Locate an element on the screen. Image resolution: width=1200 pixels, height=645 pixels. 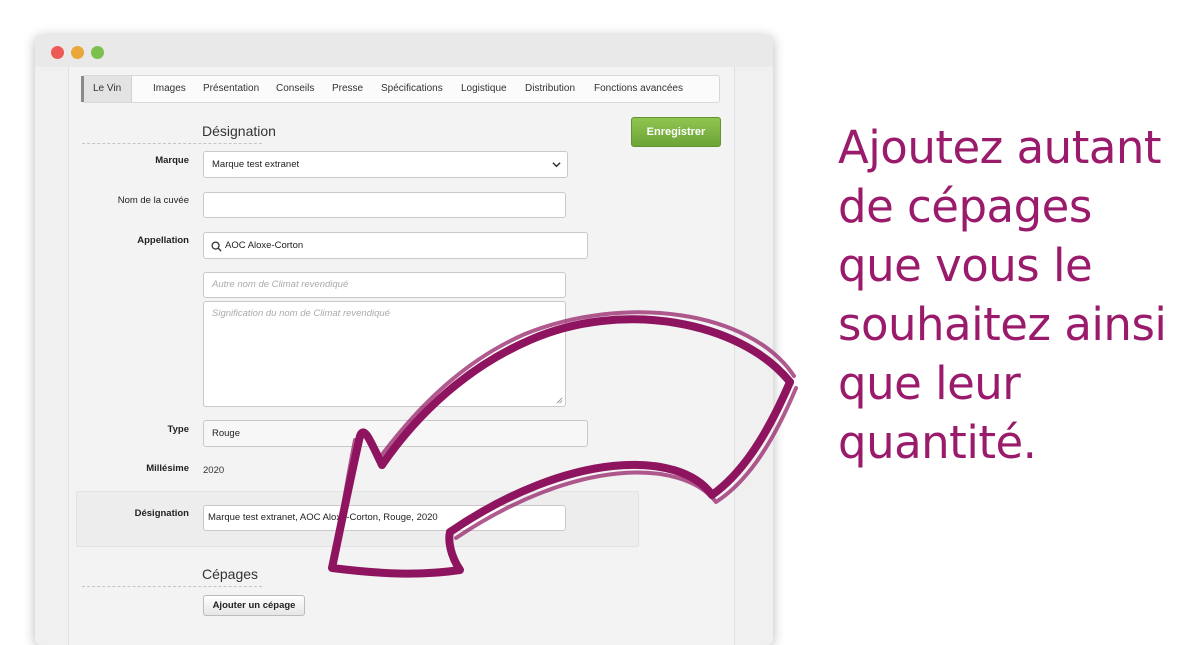
search-icon is located at coordinates (216, 246).